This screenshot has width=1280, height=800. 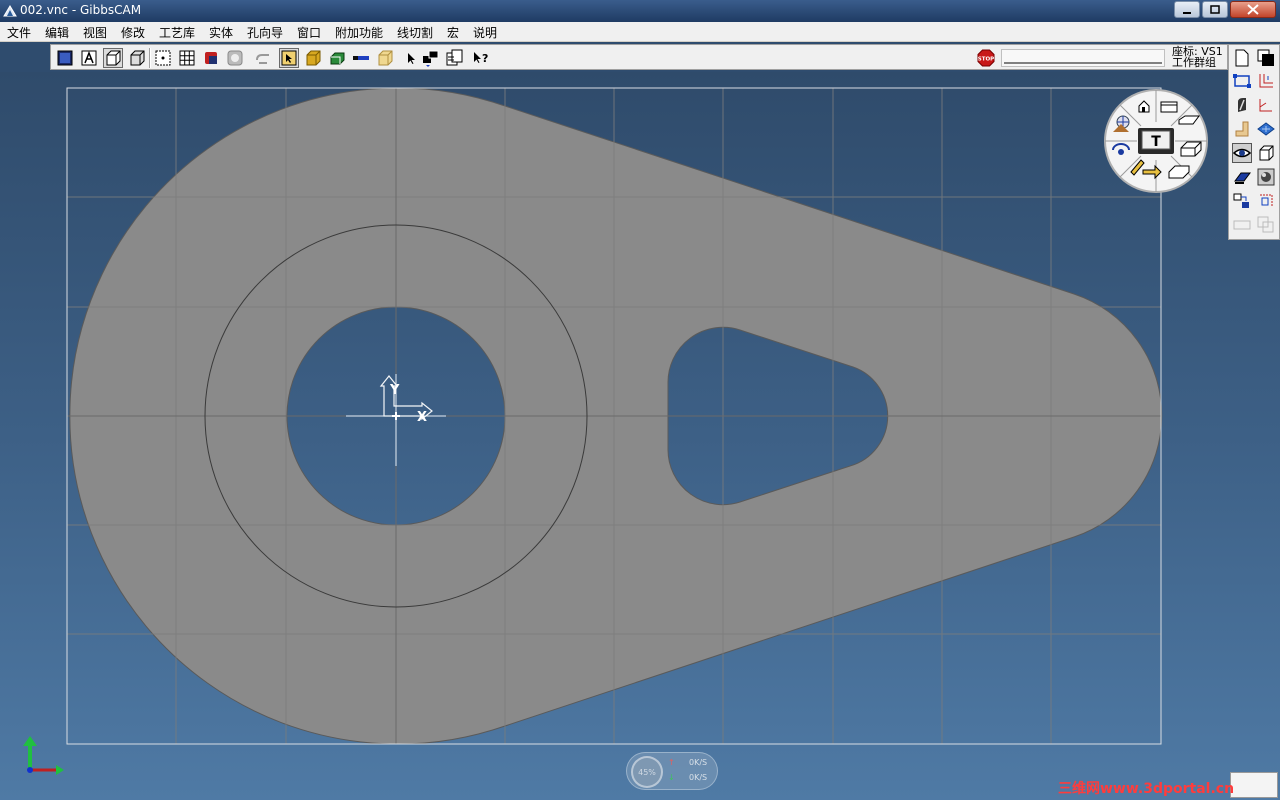 I want to click on menu-view: 视图, so click(x=95, y=32).